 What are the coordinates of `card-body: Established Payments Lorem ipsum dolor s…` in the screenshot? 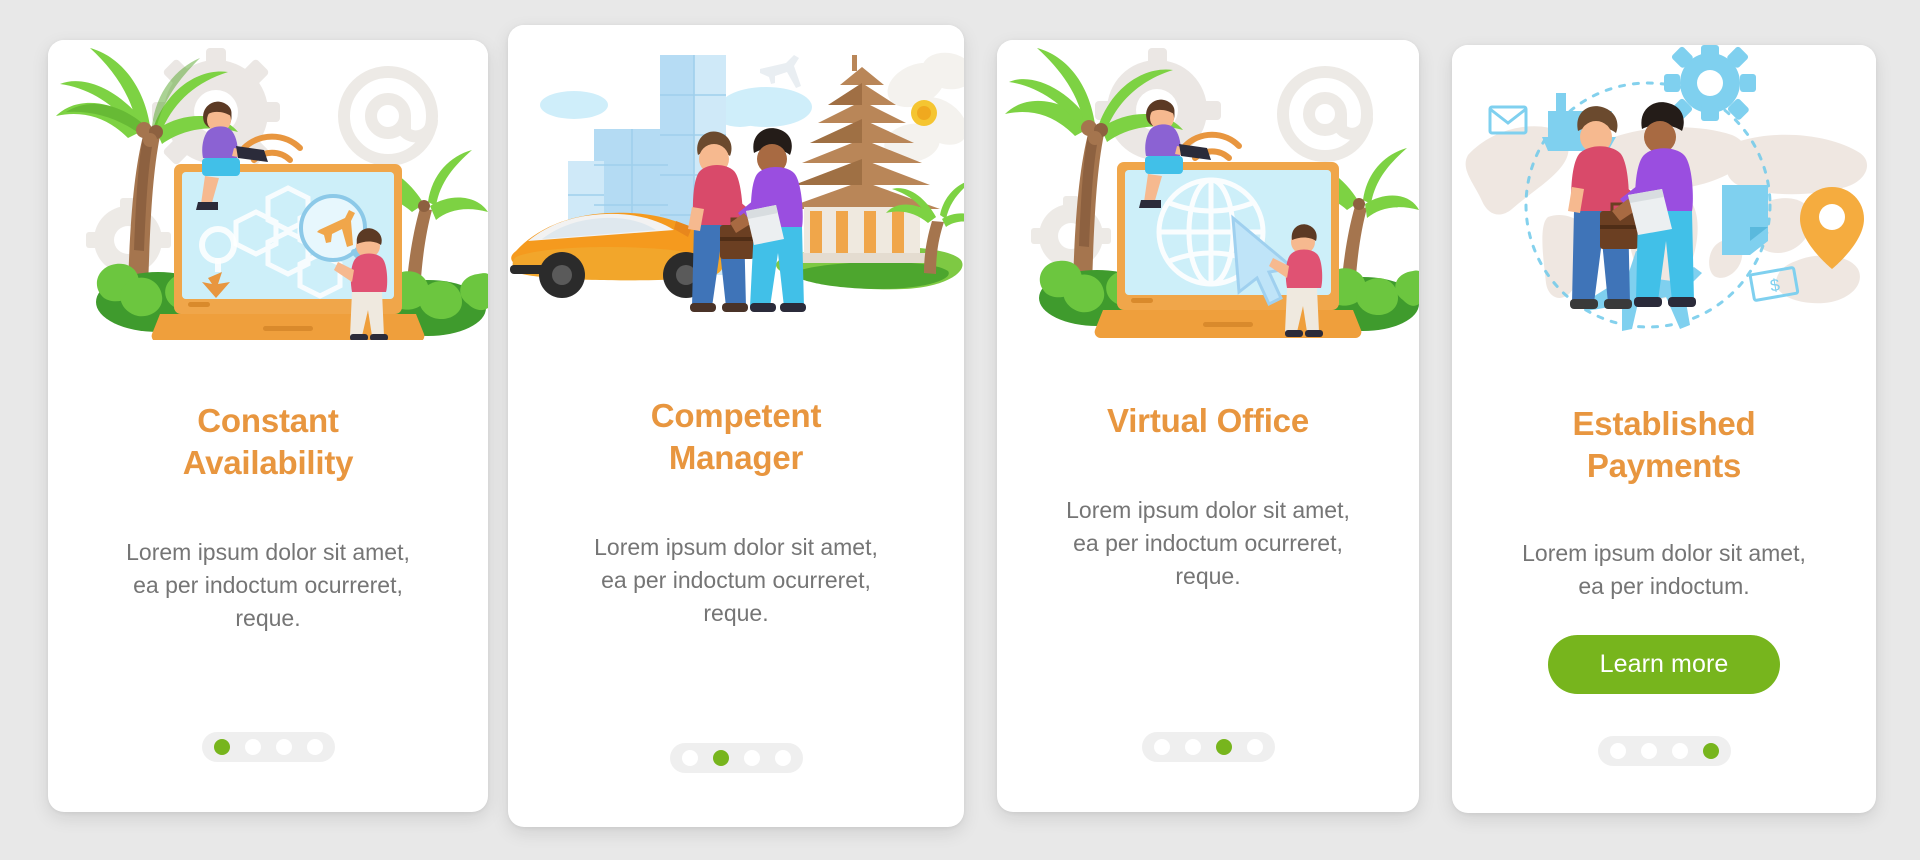 It's located at (1664, 579).